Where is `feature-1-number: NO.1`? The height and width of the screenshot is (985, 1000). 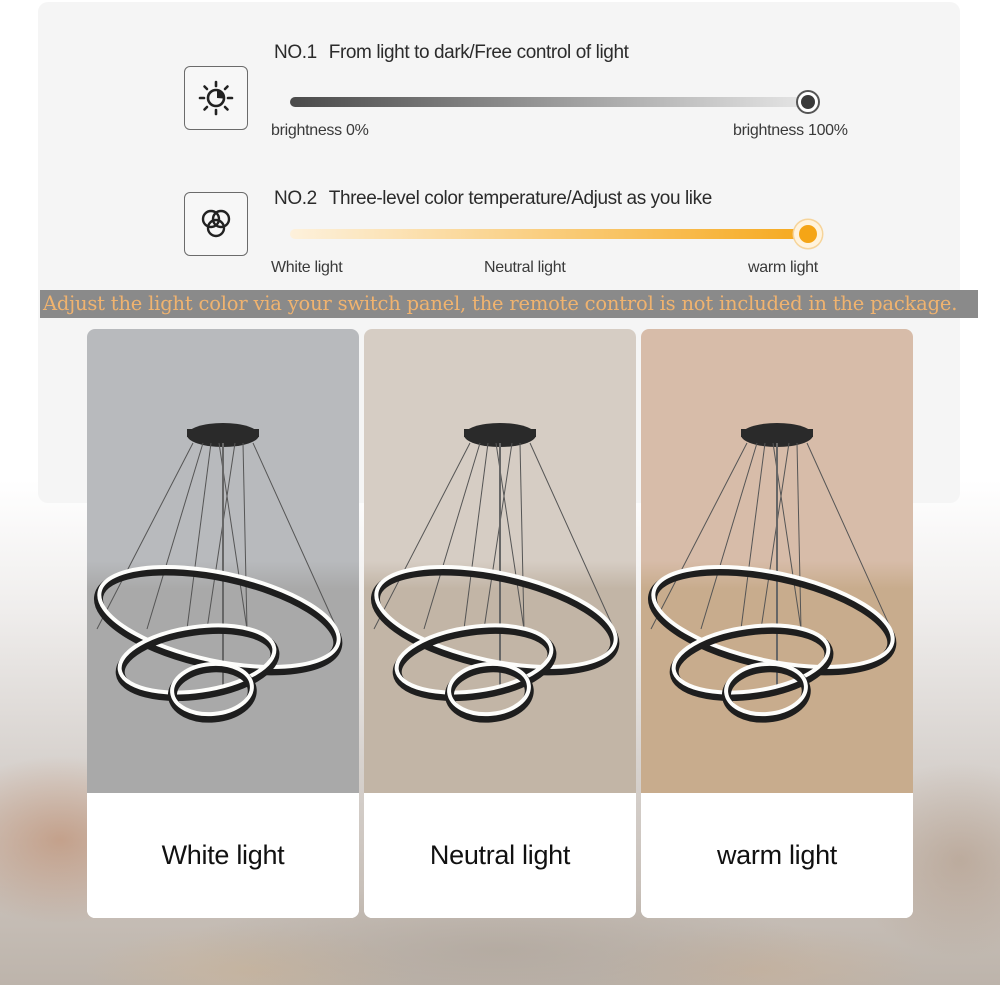 feature-1-number: NO.1 is located at coordinates (295, 52).